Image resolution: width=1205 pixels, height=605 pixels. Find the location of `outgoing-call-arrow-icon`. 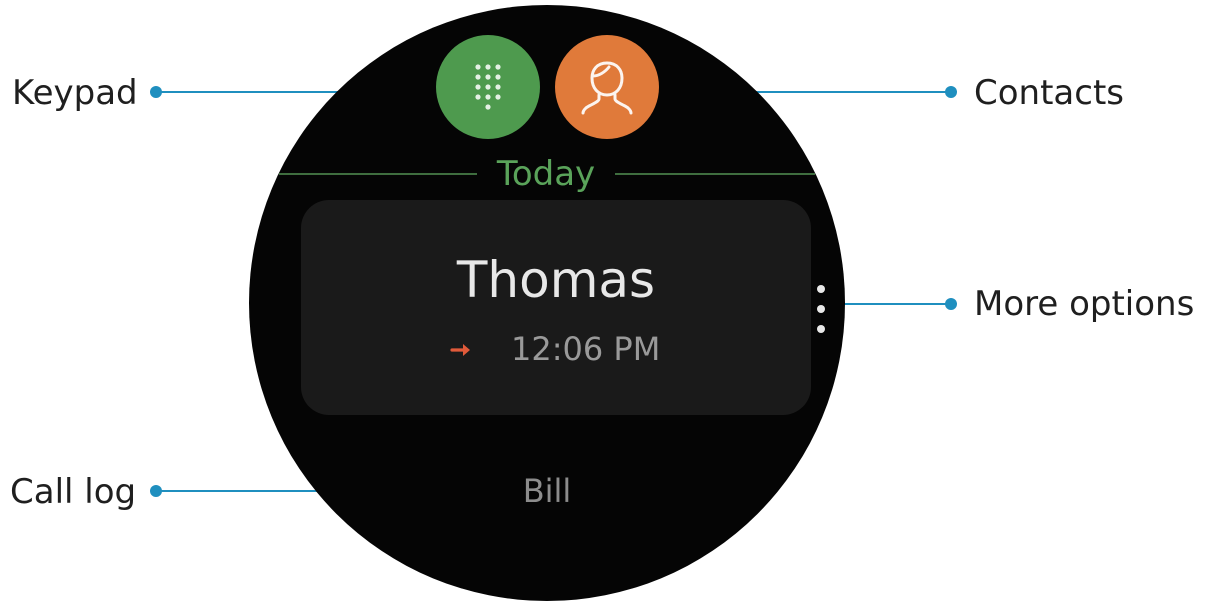

outgoing-call-arrow-icon is located at coordinates (460, 350).